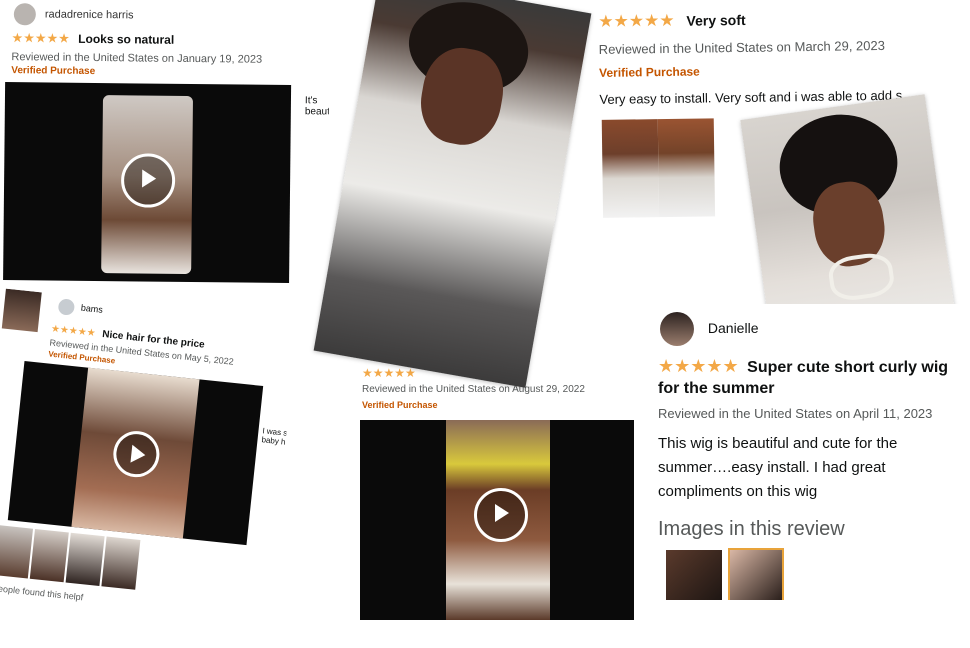 The image size is (970, 648). What do you see at coordinates (126, 39) in the screenshot?
I see `review-title: Looks so natural` at bounding box center [126, 39].